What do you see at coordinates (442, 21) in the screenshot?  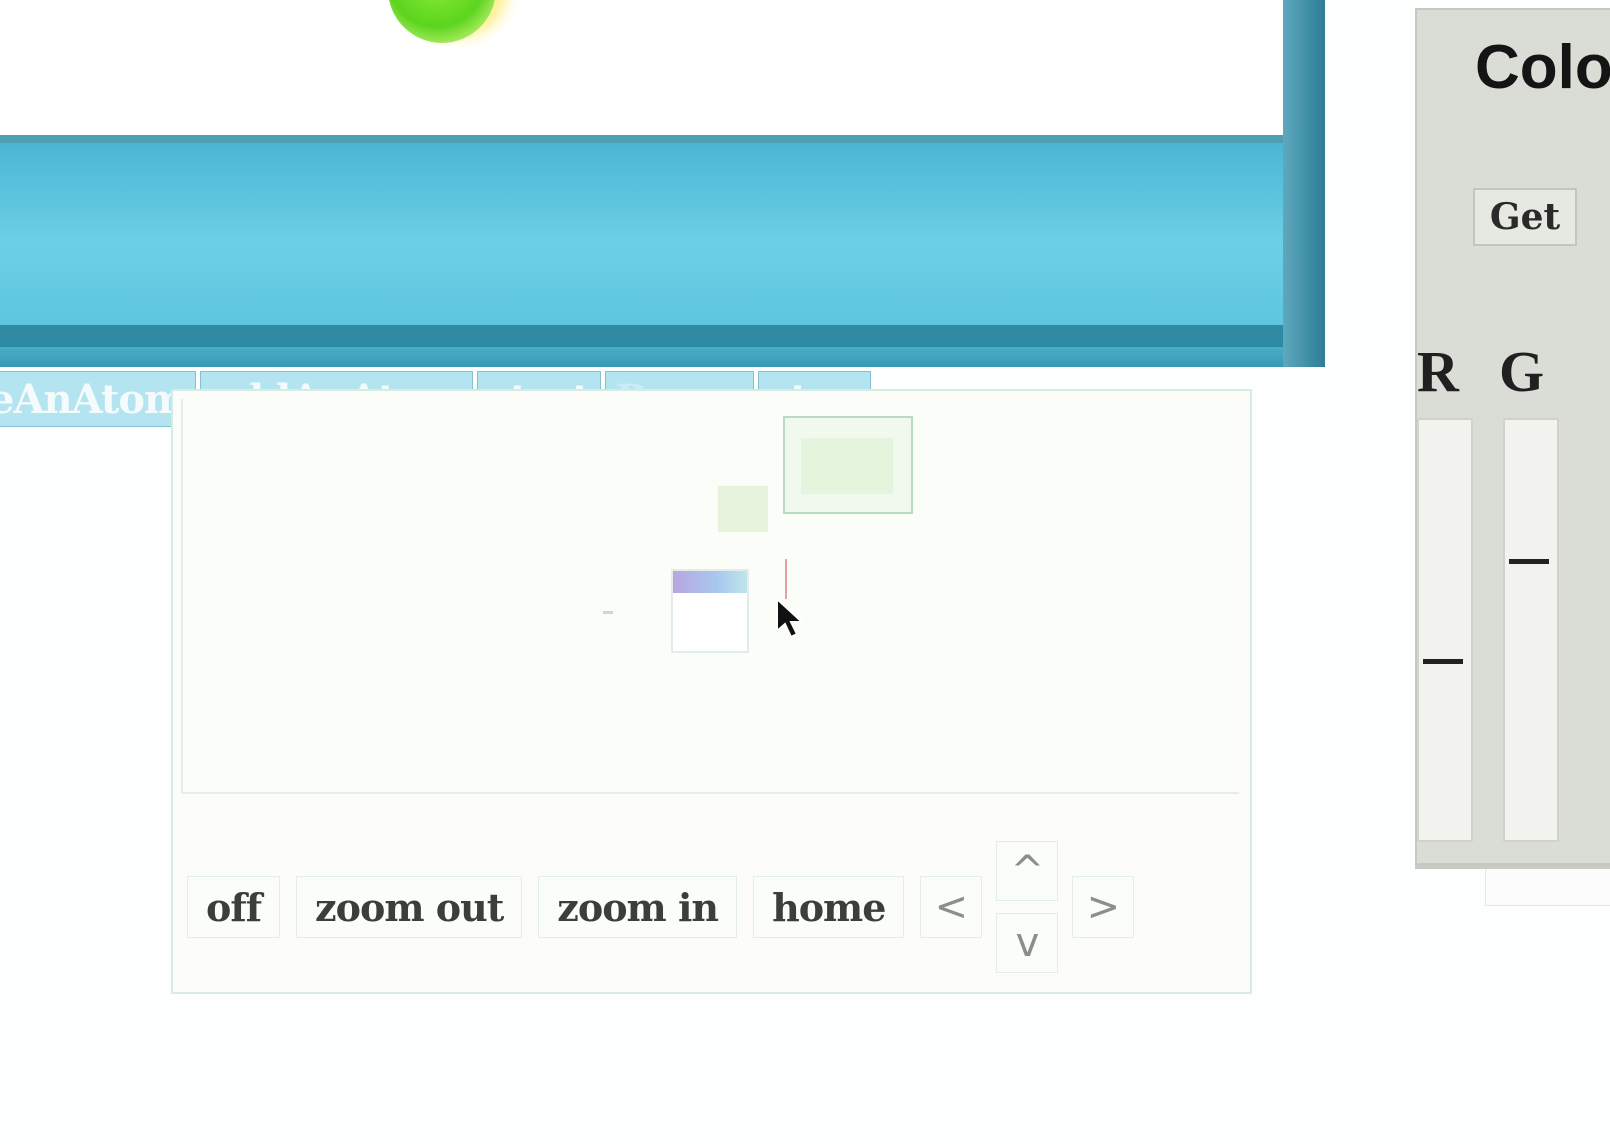 I see `green-atom` at bounding box center [442, 21].